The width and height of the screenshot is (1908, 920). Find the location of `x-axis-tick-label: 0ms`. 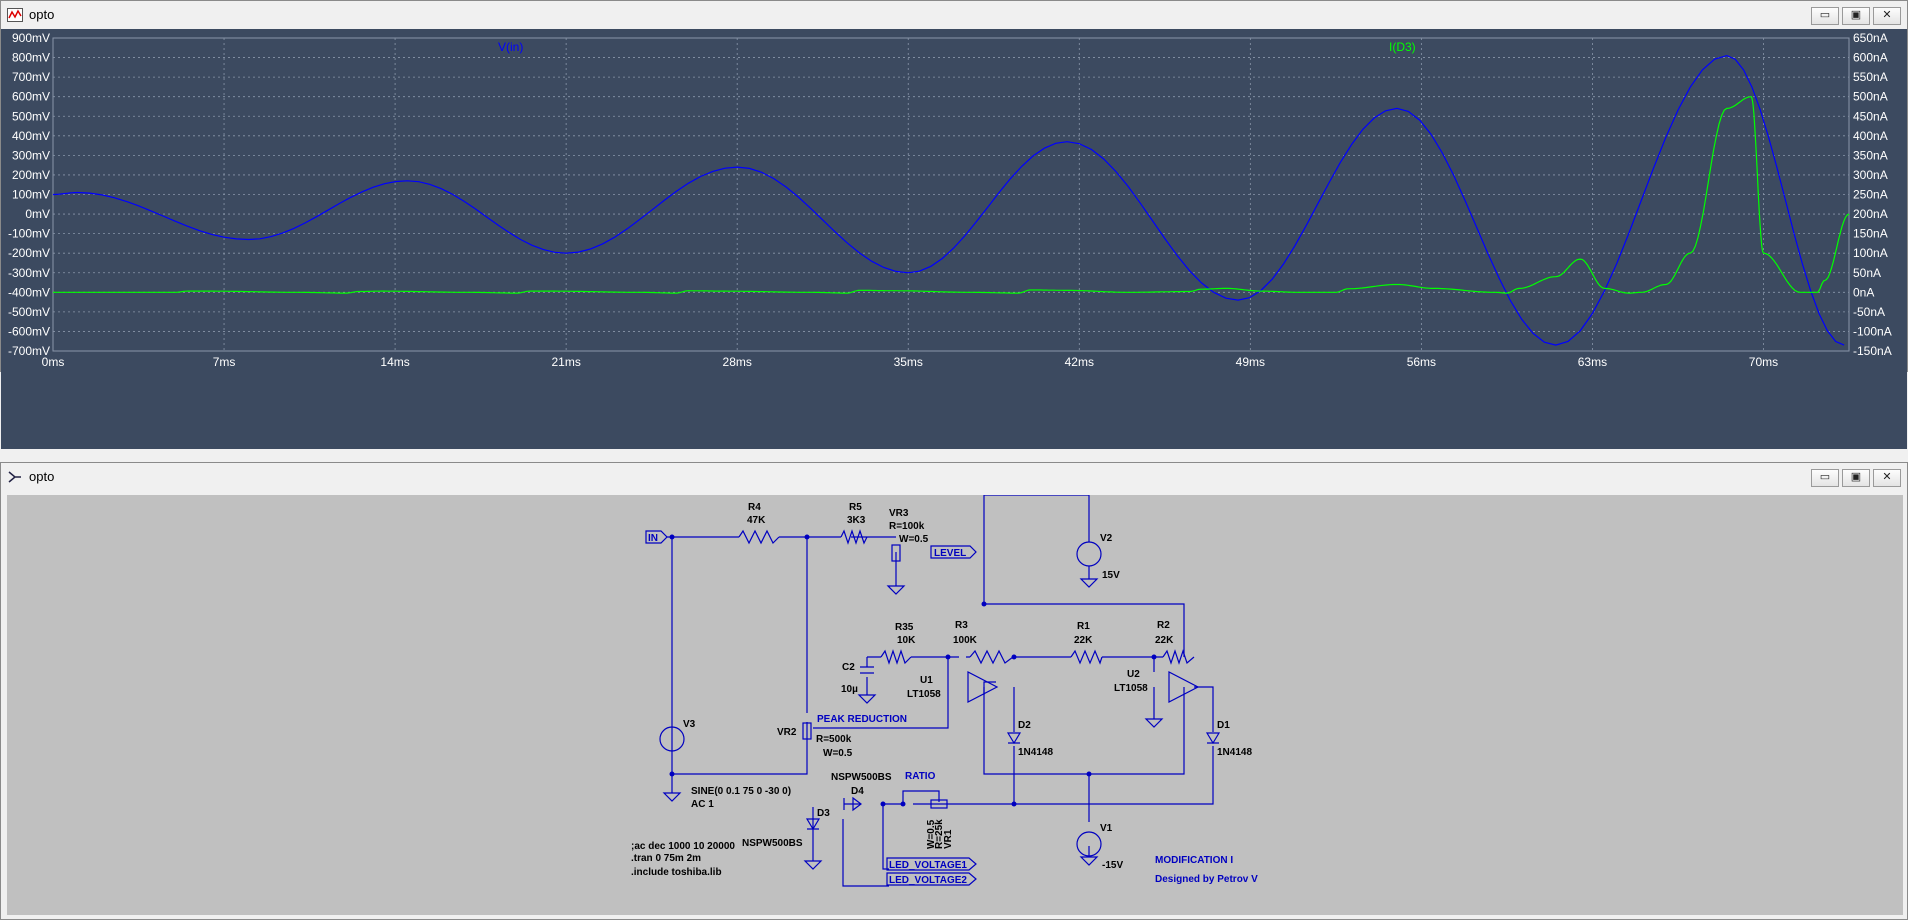

x-axis-tick-label: 0ms is located at coordinates (53, 362).